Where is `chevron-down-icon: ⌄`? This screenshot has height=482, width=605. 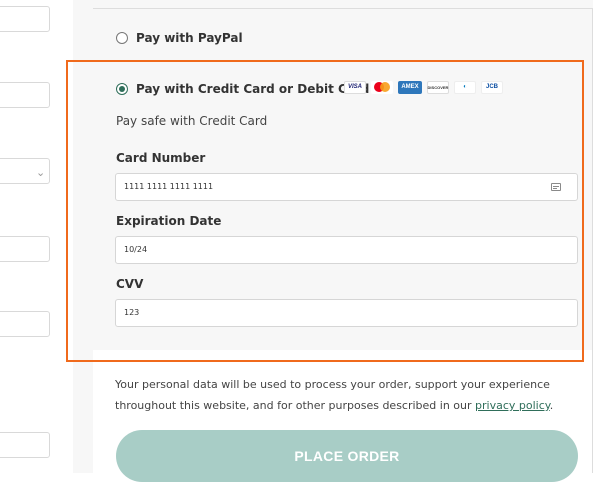
chevron-down-icon: ⌄ is located at coordinates (41, 172).